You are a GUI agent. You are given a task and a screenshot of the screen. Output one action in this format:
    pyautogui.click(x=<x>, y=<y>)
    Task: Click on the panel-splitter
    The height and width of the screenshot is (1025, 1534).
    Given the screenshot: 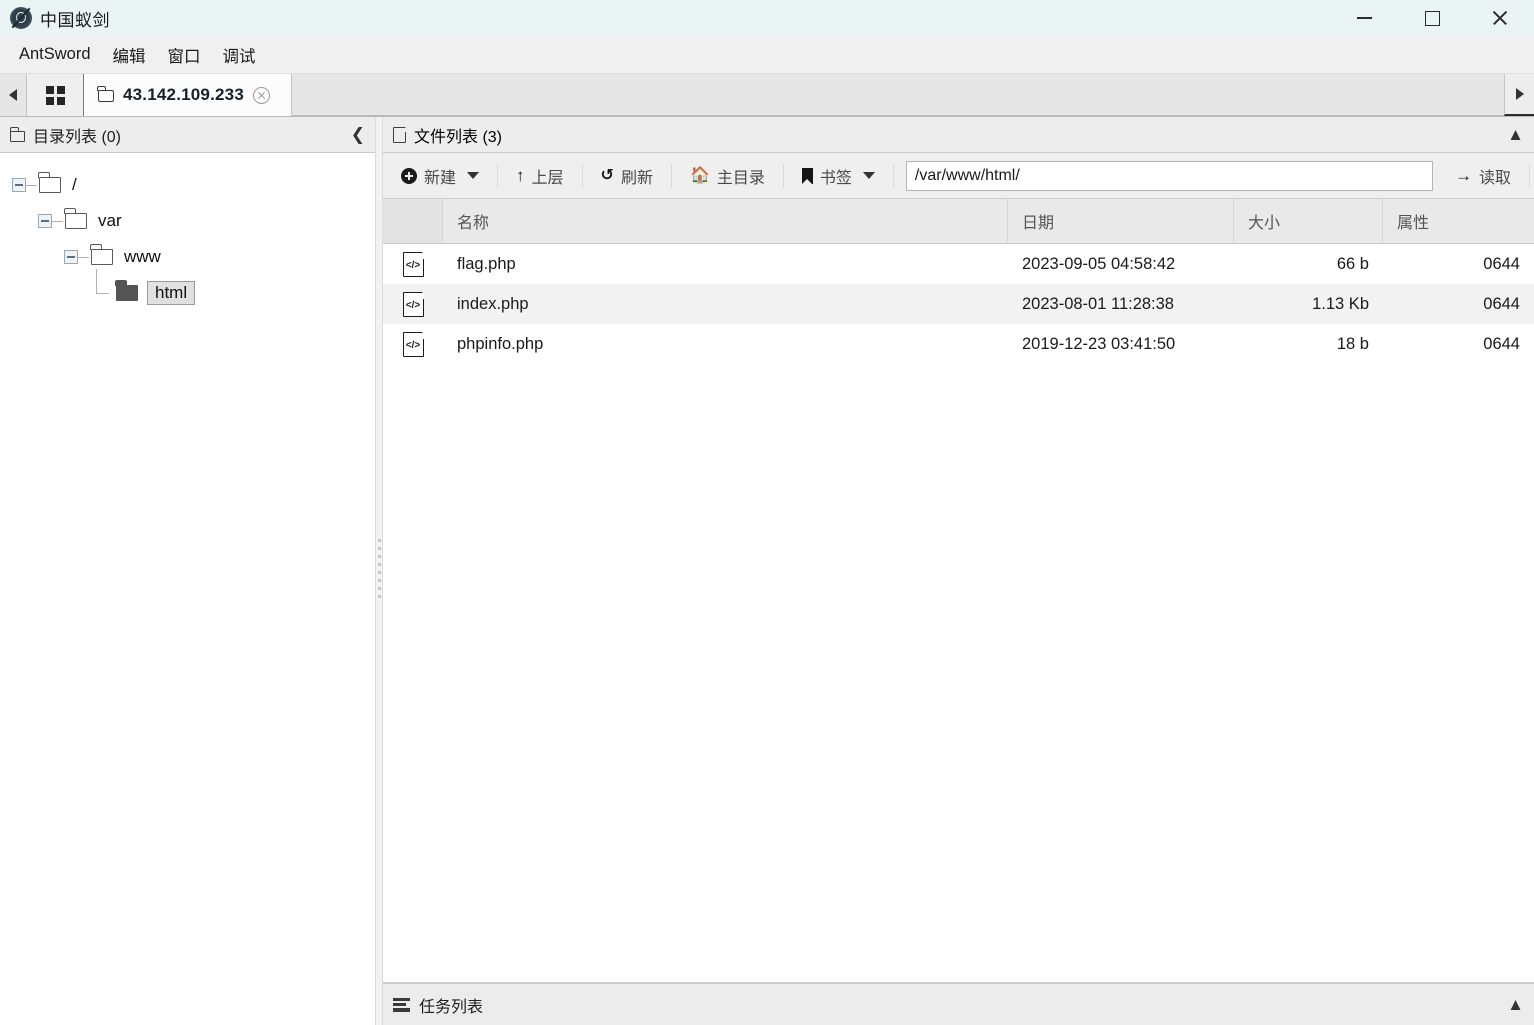 What is the action you would take?
    pyautogui.click(x=379, y=571)
    